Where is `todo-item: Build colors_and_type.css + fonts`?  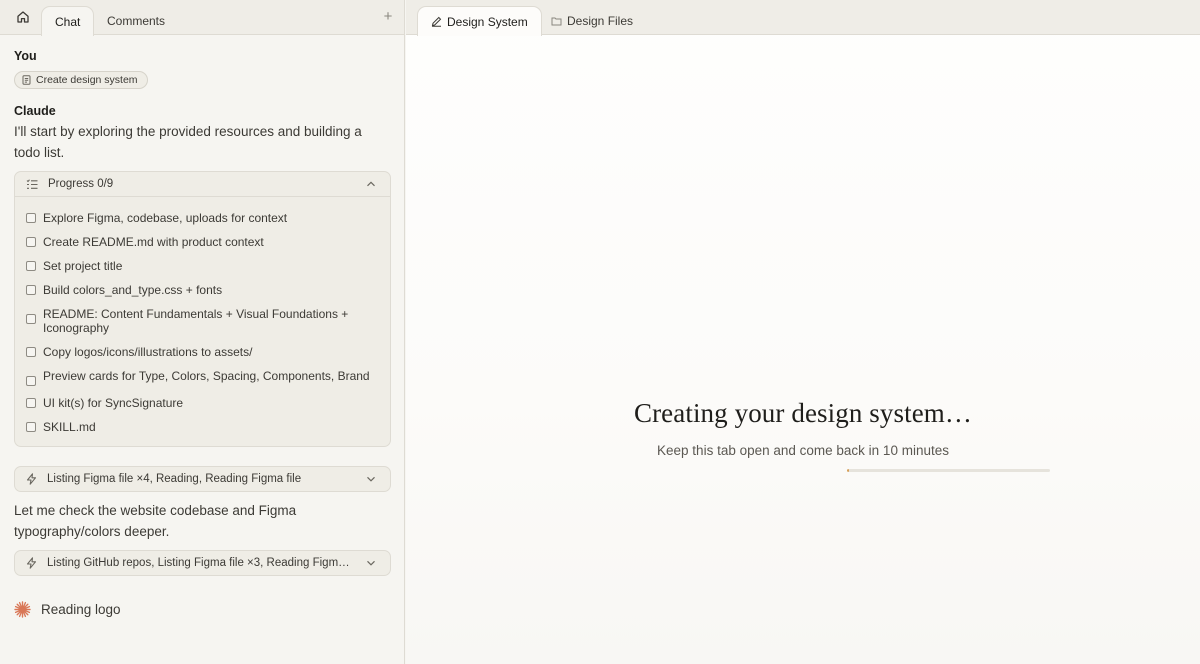
todo-item: Build colors_and_type.css + fonts is located at coordinates (202, 290).